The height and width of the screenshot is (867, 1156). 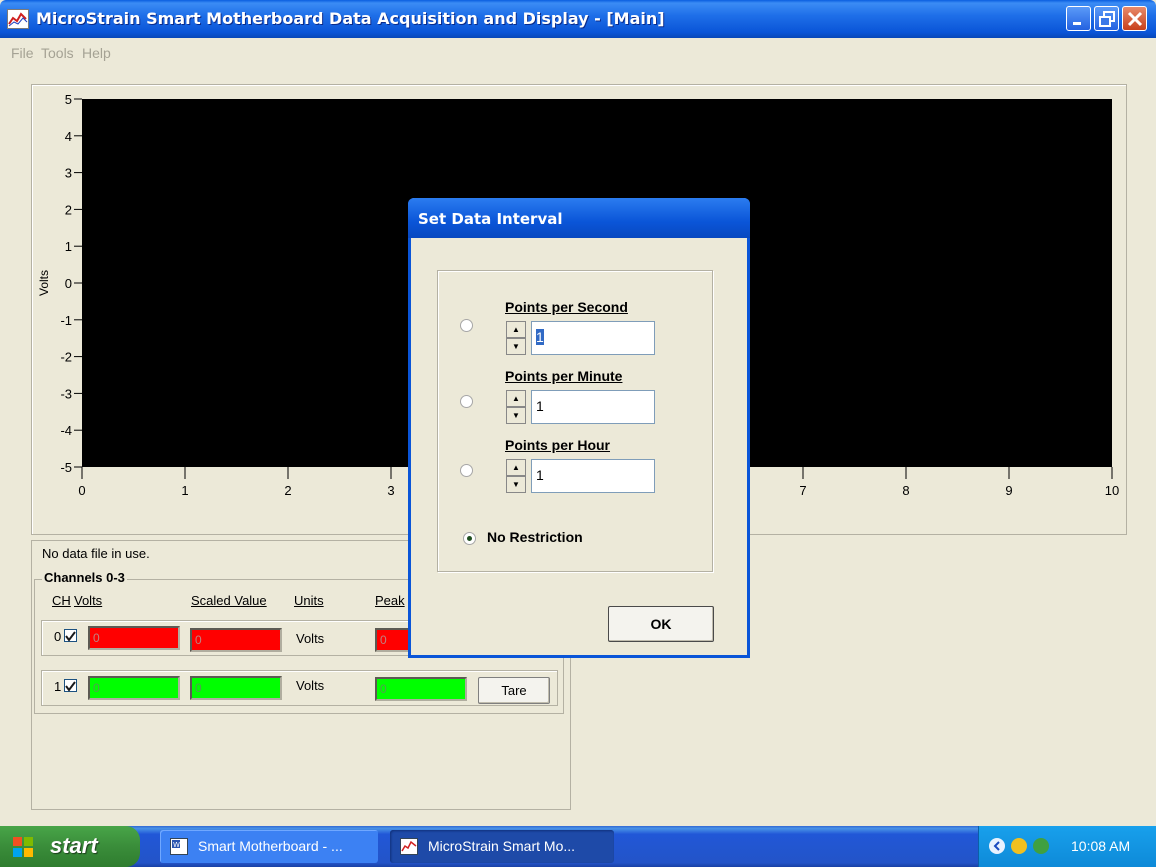 I want to click on channel-1-units: Volts, so click(x=310, y=685).